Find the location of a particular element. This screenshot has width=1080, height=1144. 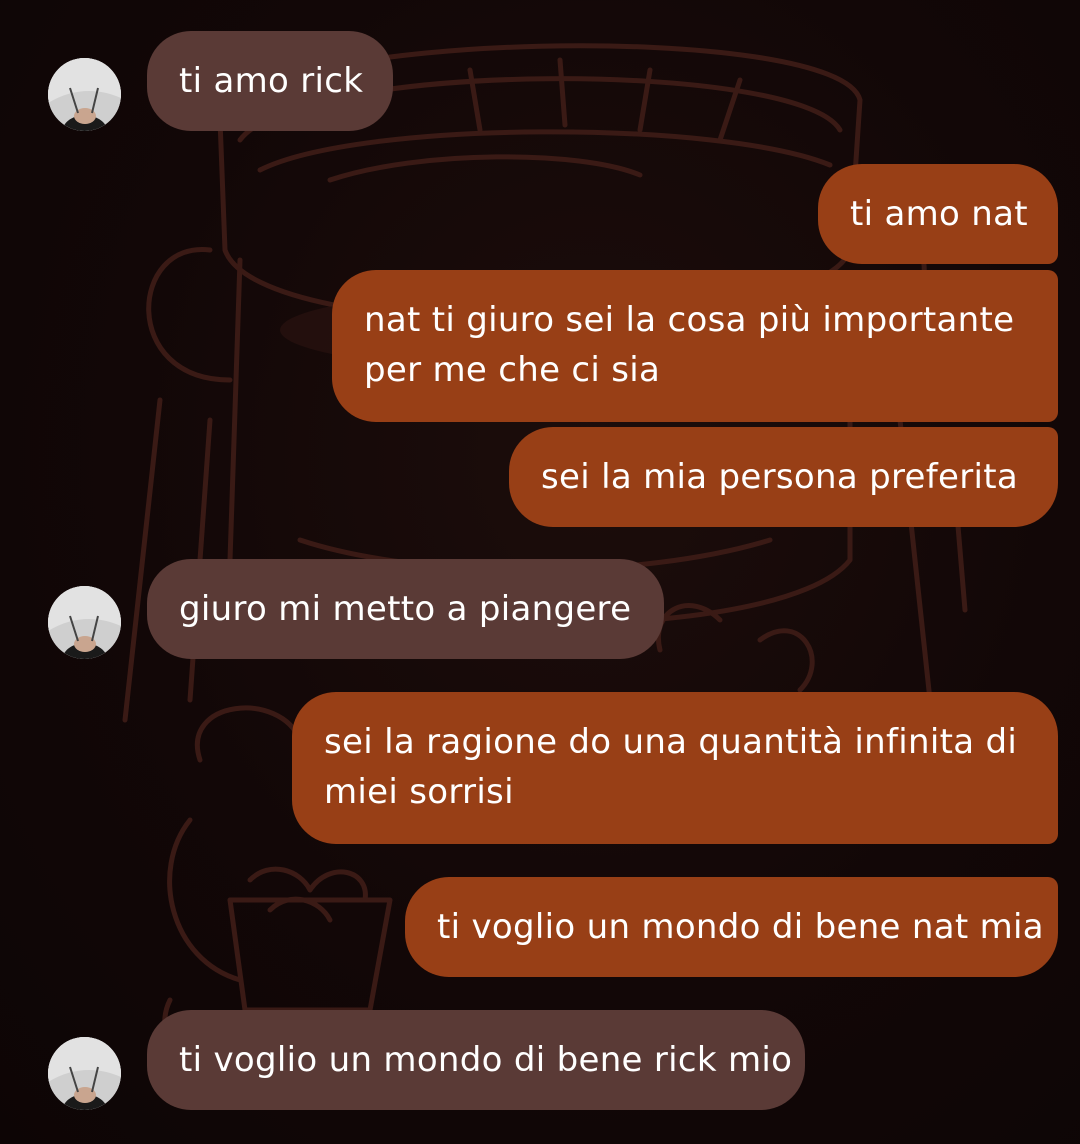

message-bubble-outgoing: sei la mia persona preferita is located at coordinates (783, 477).